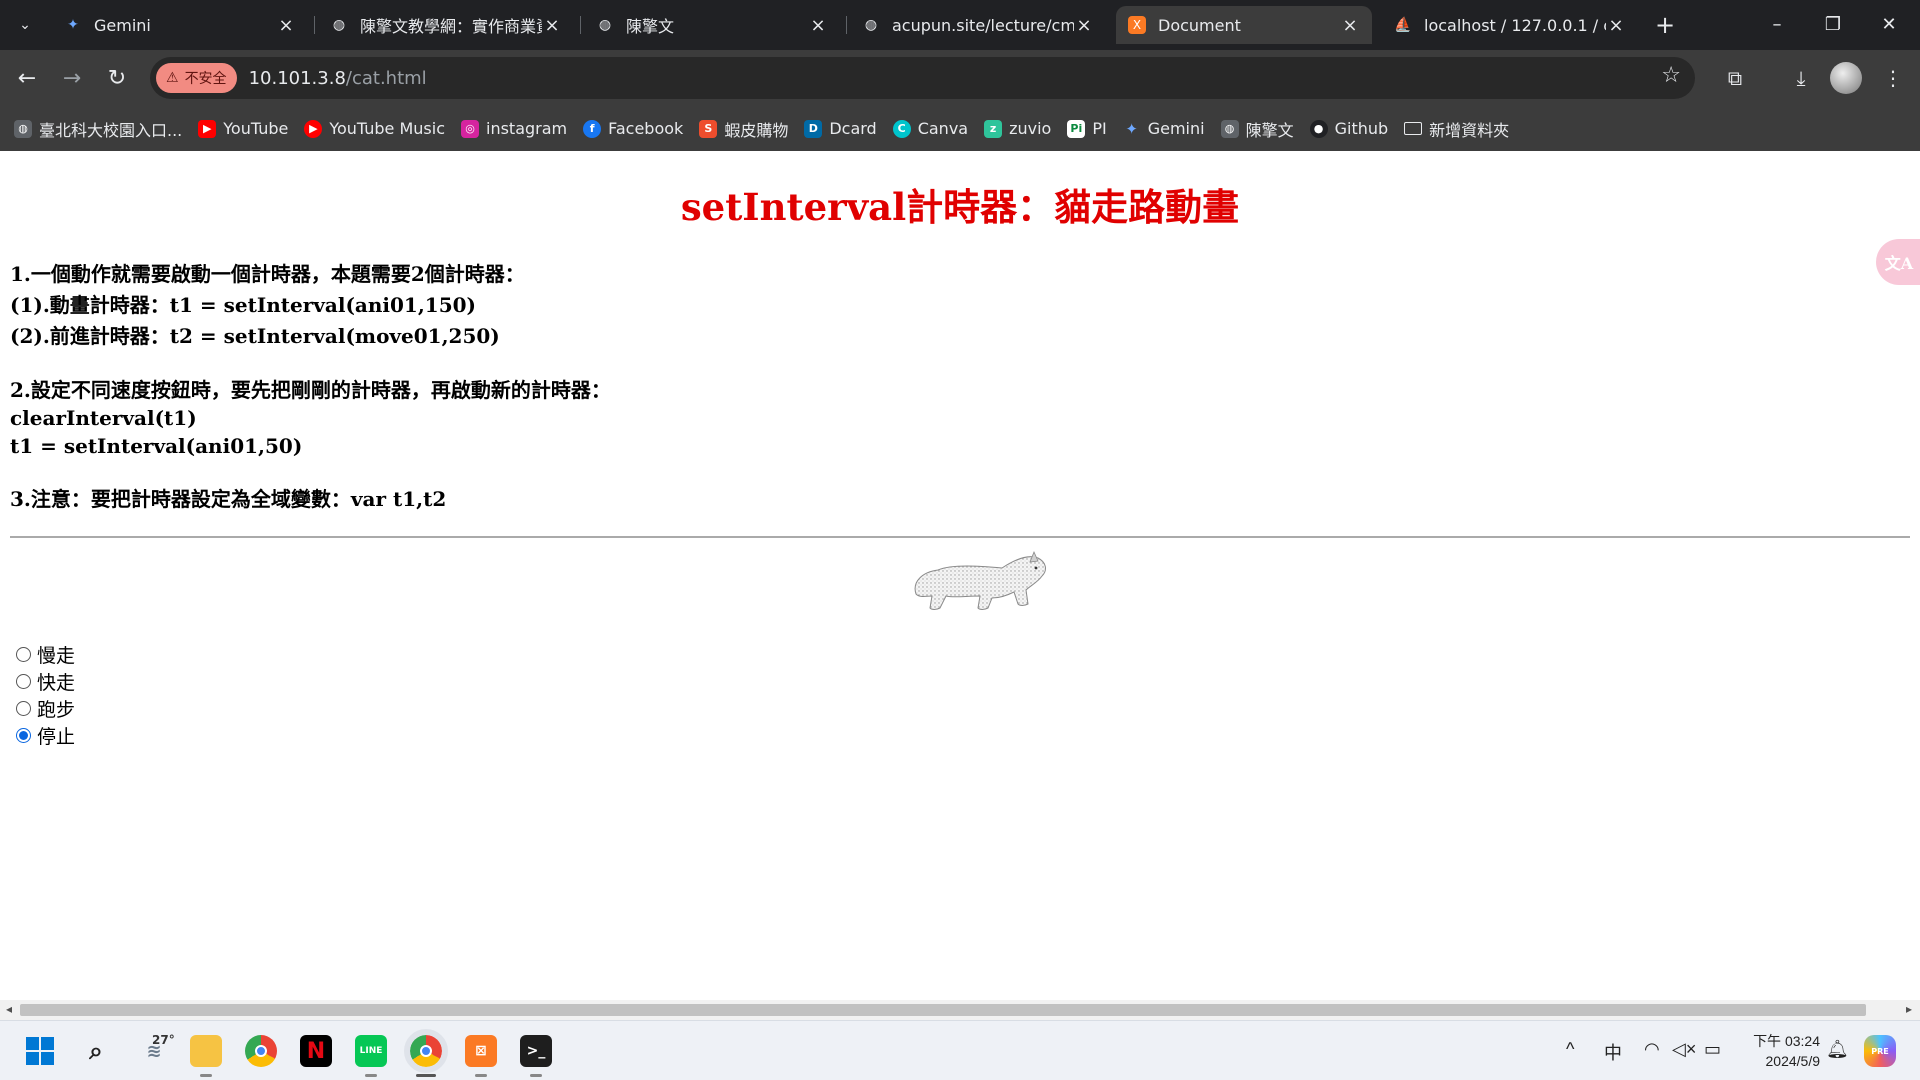 The image size is (1920, 1080). What do you see at coordinates (1833, 24) in the screenshot?
I see `restore-button: ❐` at bounding box center [1833, 24].